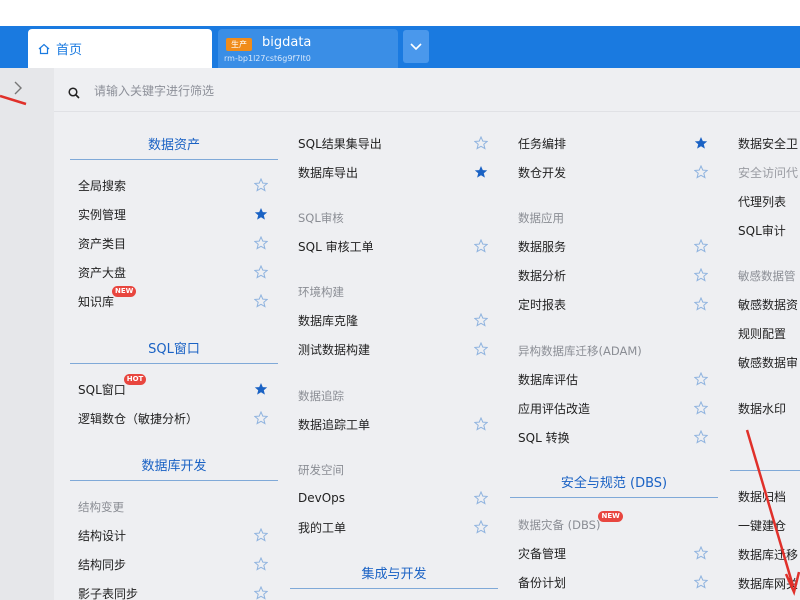 The image size is (800, 600). What do you see at coordinates (762, 230) in the screenshot?
I see `menu-item: SQL审计` at bounding box center [762, 230].